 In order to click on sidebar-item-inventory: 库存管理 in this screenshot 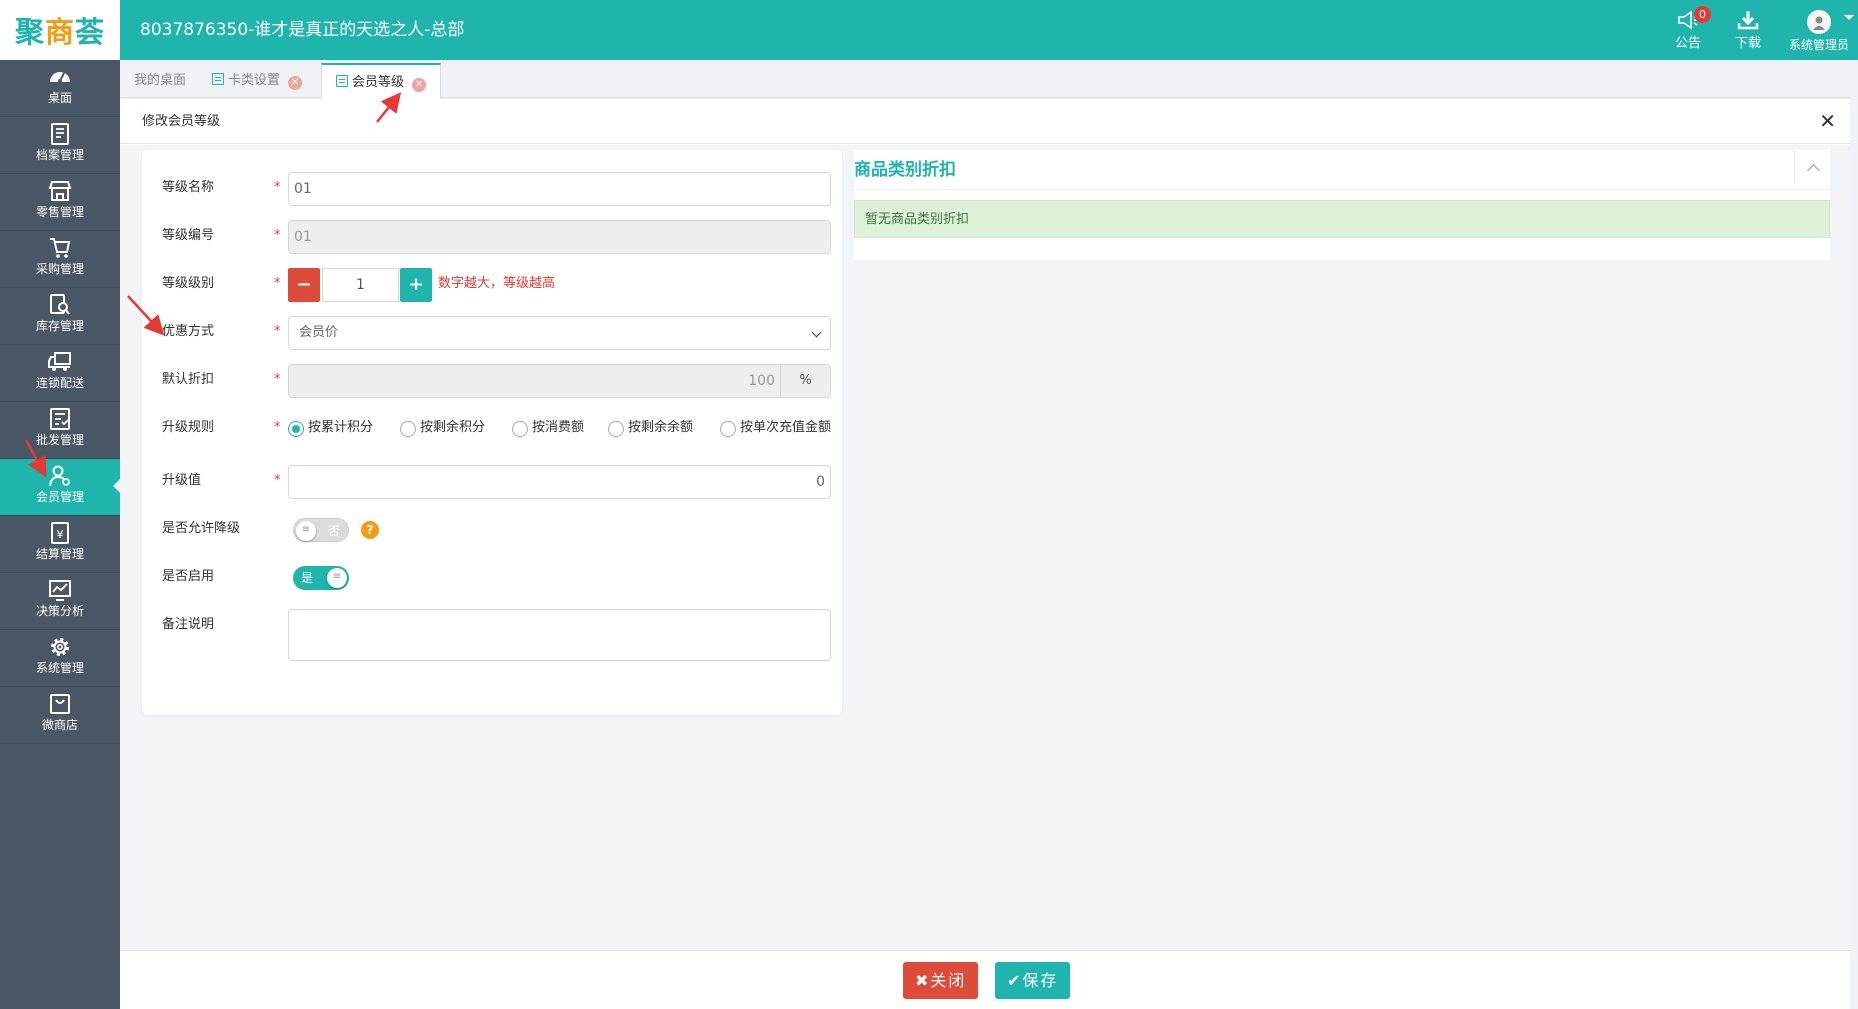, I will do `click(60, 316)`.